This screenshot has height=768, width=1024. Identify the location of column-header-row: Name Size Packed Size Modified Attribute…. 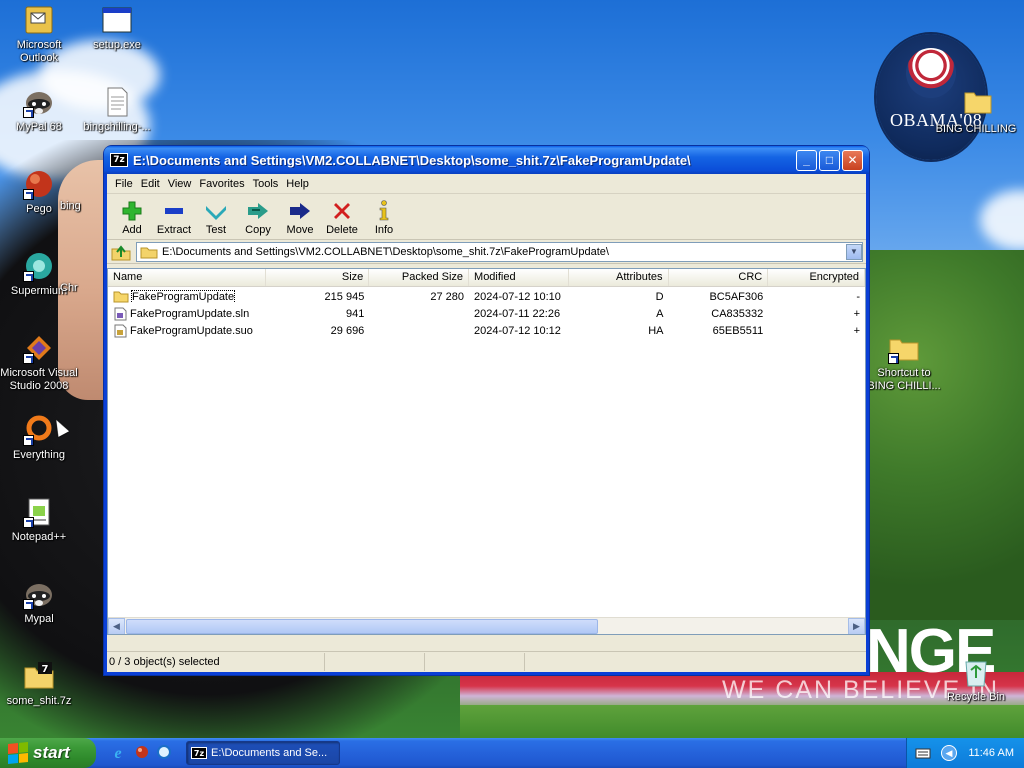
(486, 278).